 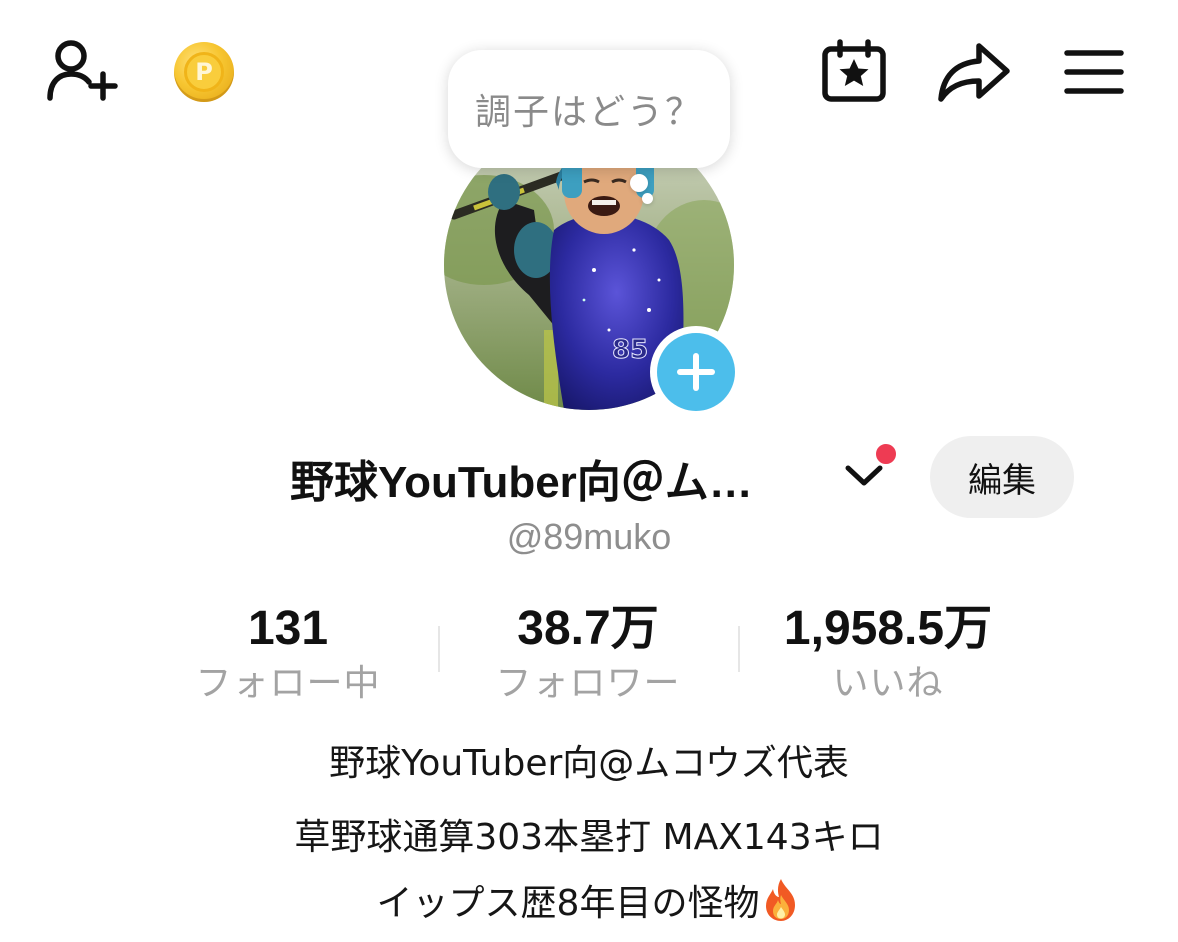 What do you see at coordinates (288, 628) in the screenshot?
I see `stat-following-value: 131` at bounding box center [288, 628].